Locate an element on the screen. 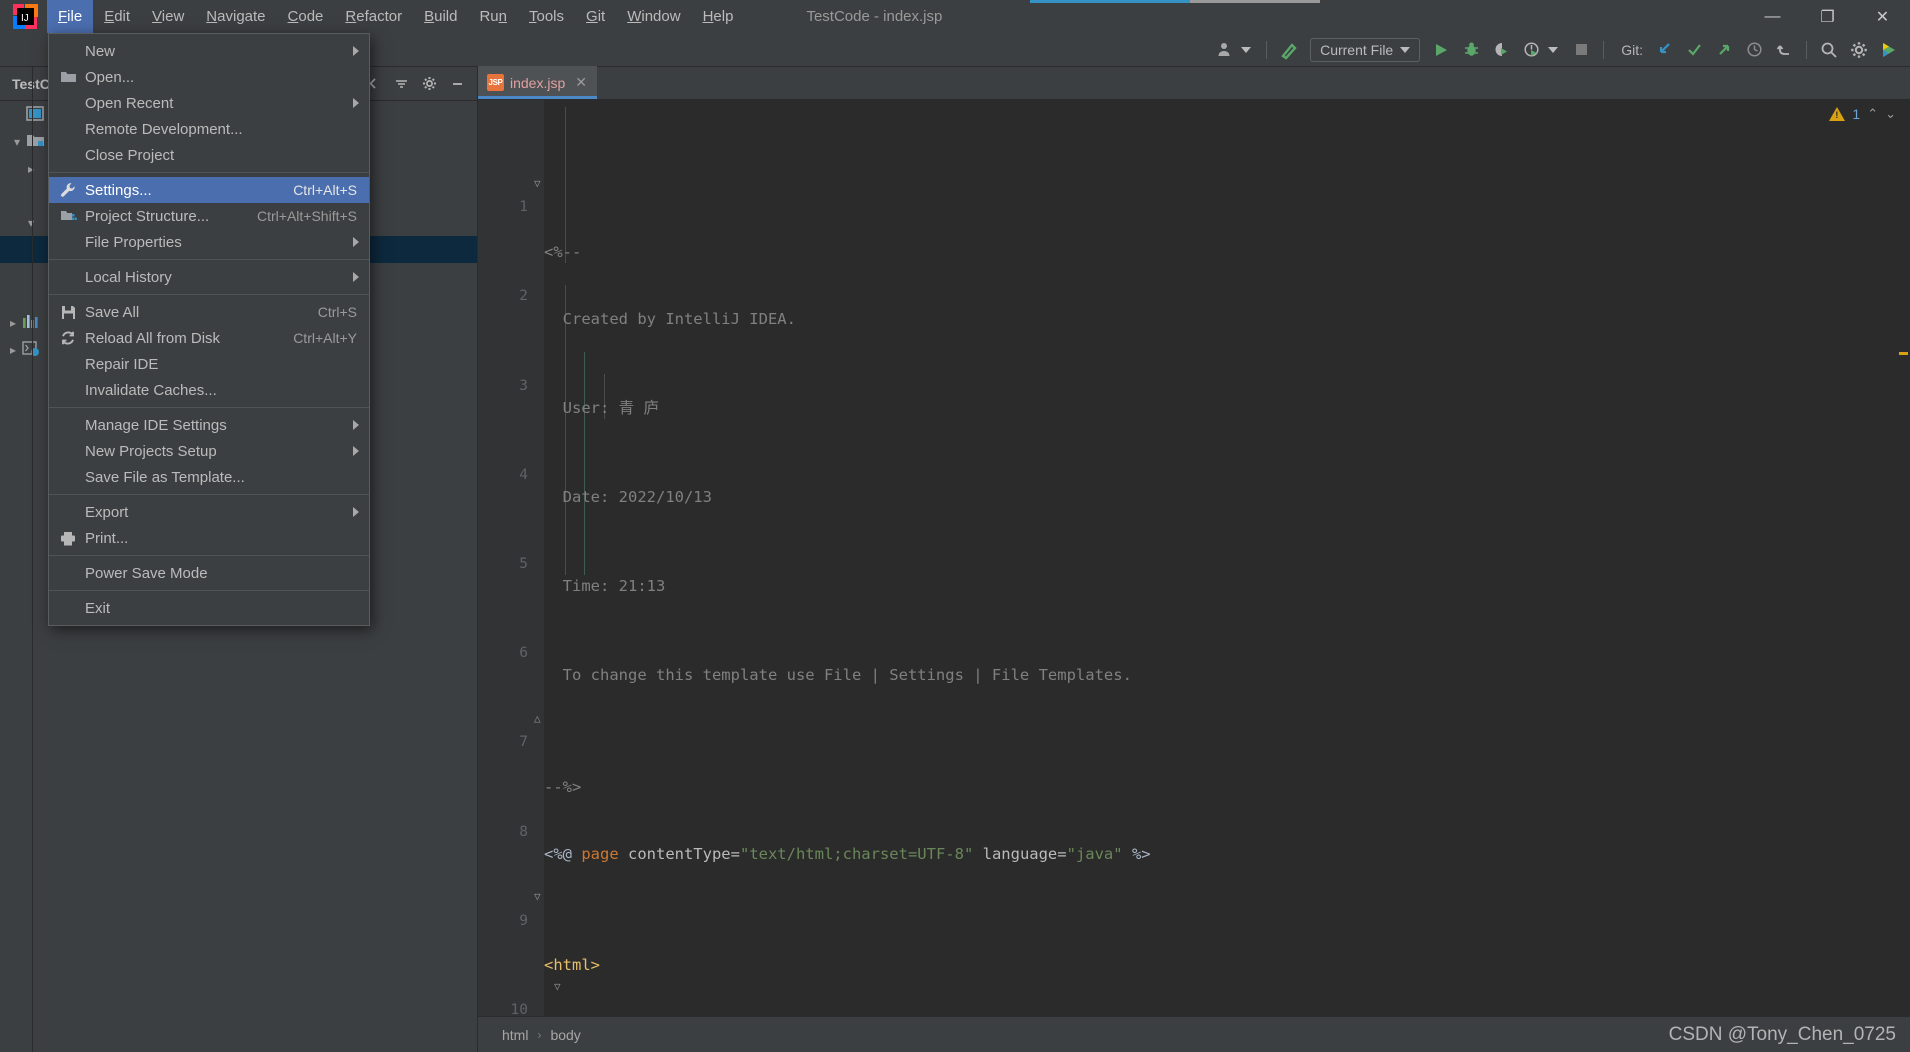  menu-git: Git is located at coordinates (595, 16).